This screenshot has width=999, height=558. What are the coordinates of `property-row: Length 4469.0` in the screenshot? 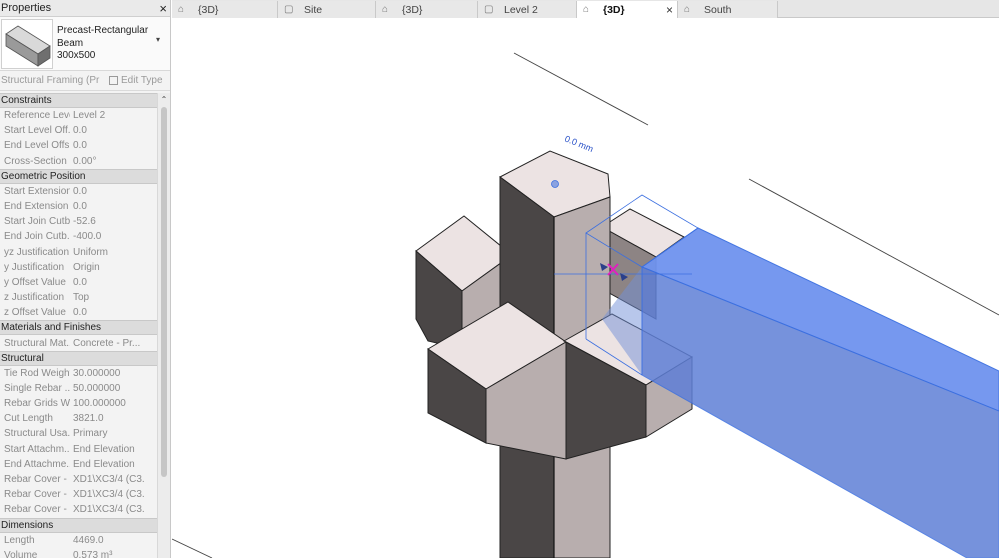 It's located at (85, 540).